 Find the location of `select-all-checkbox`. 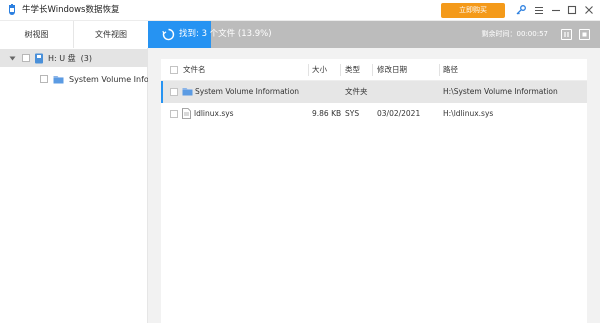

select-all-checkbox is located at coordinates (174, 70).